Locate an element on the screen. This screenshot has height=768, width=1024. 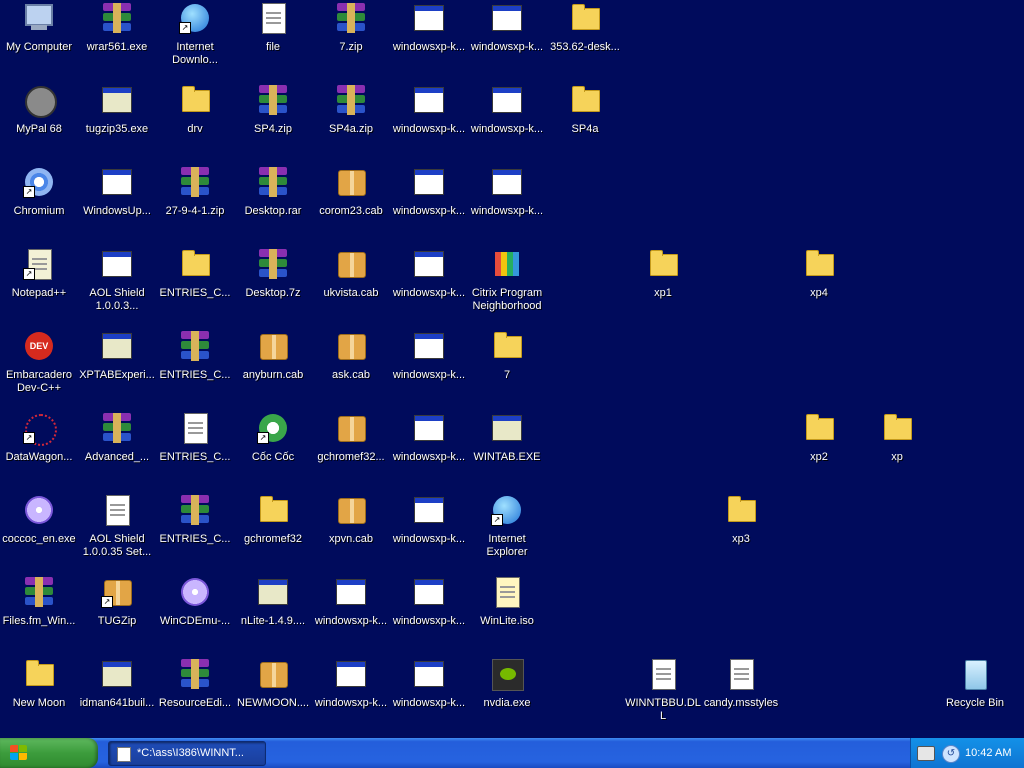
desktop-icon: 7 is located at coordinates (507, 368).